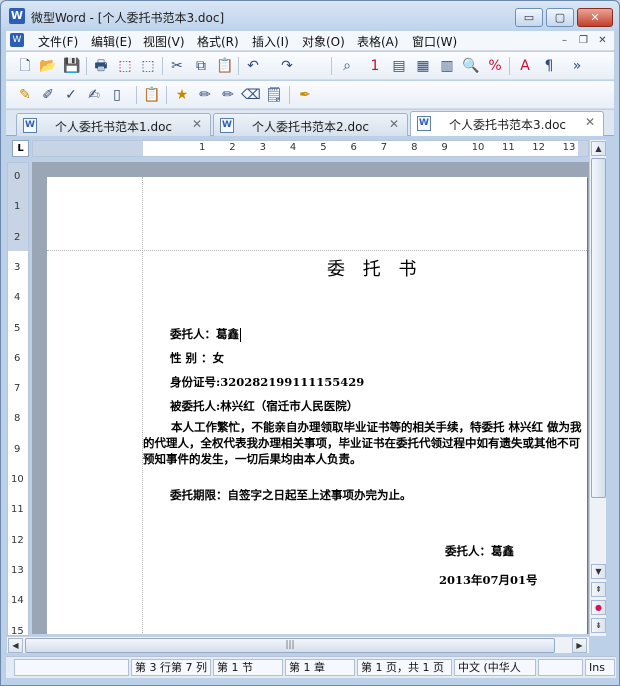 The width and height of the screenshot is (620, 686). I want to click on eraser-icon: ⌫, so click(251, 95).